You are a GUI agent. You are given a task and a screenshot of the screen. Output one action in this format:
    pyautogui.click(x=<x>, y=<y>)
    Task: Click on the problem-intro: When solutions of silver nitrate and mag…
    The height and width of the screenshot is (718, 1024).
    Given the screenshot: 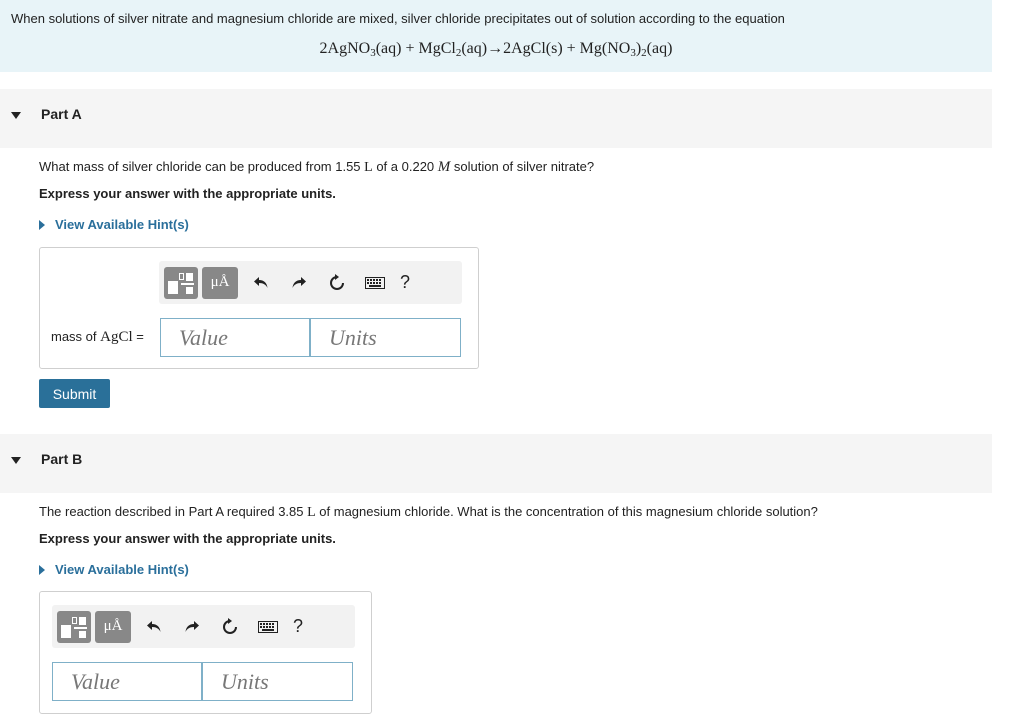 What is the action you would take?
    pyautogui.click(x=496, y=36)
    